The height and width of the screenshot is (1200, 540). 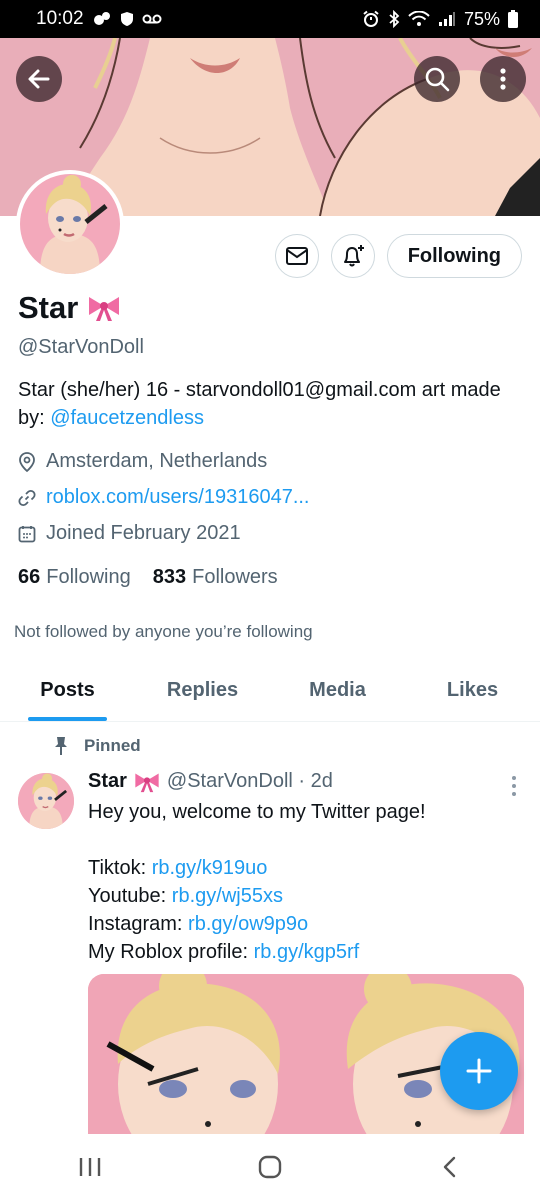 I want to click on tab-media-label: Media, so click(x=337, y=690).